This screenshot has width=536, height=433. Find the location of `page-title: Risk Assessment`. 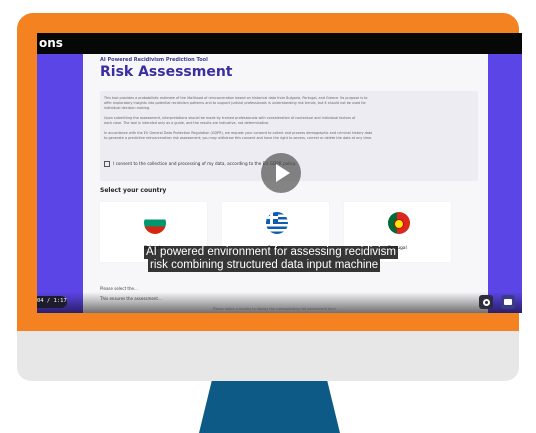

page-title: Risk Assessment is located at coordinates (166, 72).